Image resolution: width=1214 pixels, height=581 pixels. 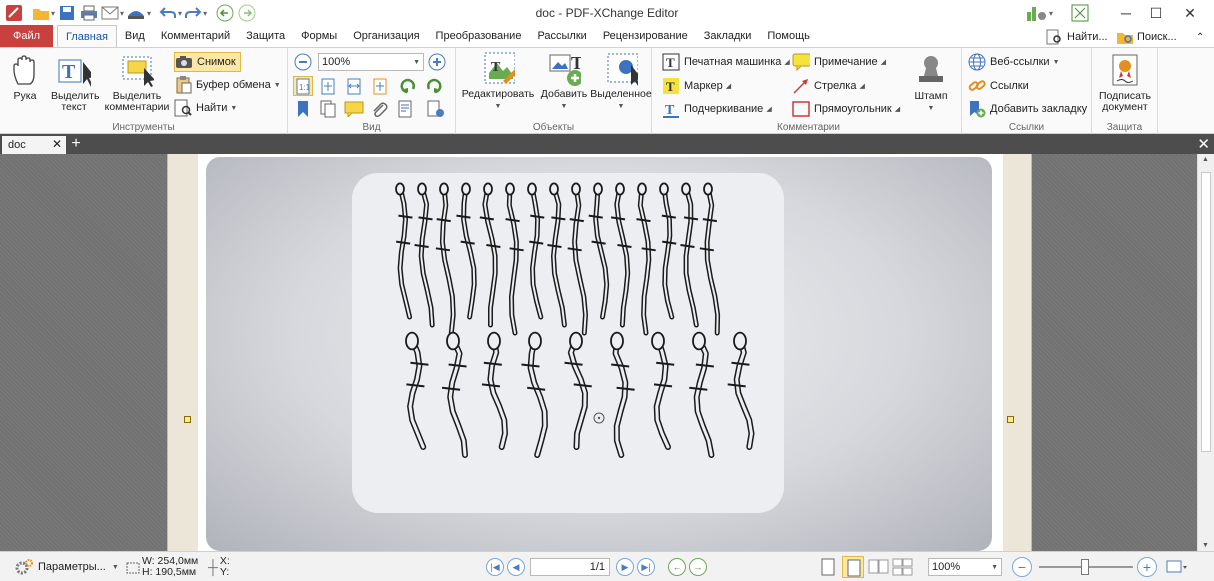 I want to click on scrollbar-thumb, so click(x=1206, y=312).